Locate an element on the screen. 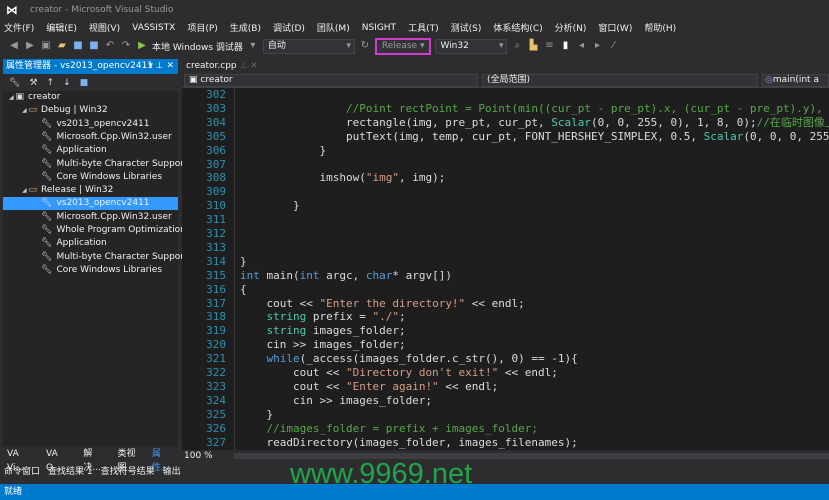  line-number: 320 is located at coordinates (216, 345).